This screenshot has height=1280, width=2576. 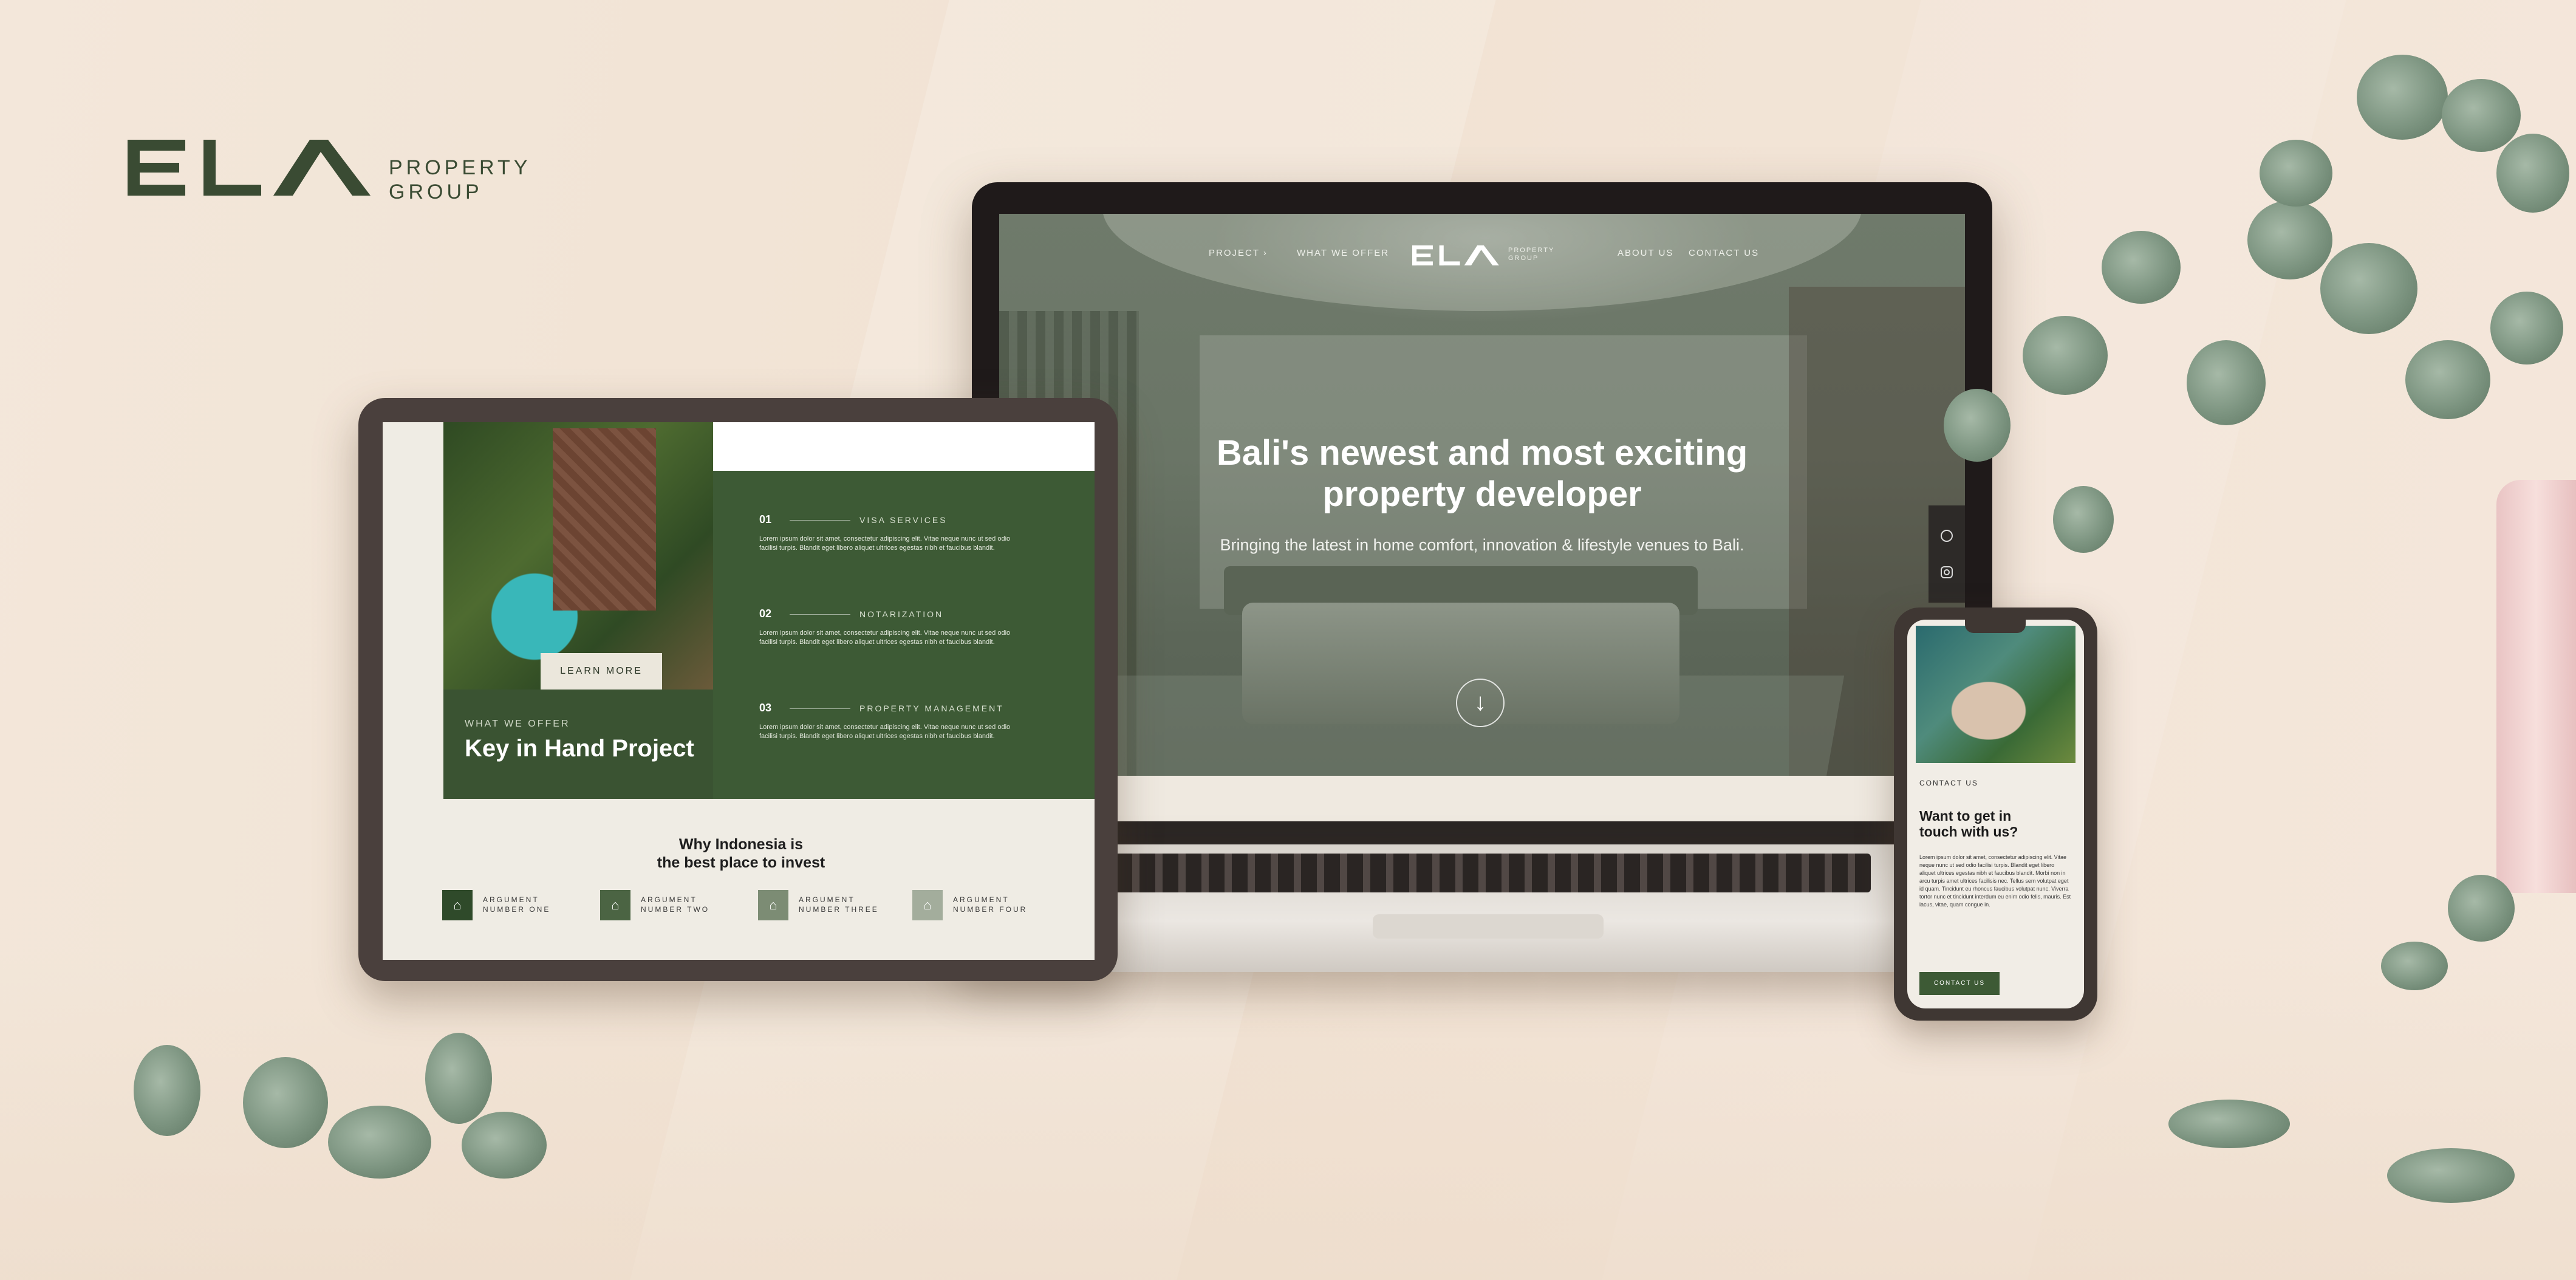 I want to click on learn-more-button: LEARN MORE, so click(x=601, y=671).